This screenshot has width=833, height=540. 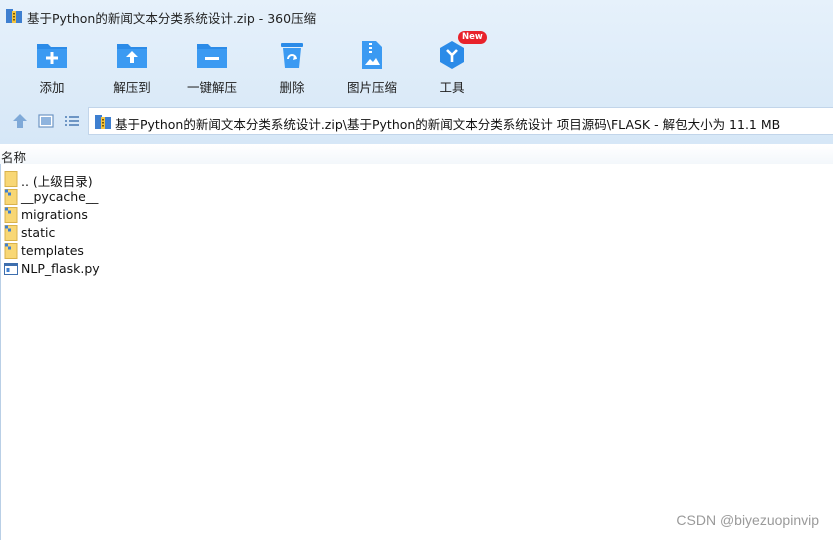 I want to click on title-bar: 基于Python的新闻文本分类系统设计.zip - 360压缩, so click(x=416, y=16).